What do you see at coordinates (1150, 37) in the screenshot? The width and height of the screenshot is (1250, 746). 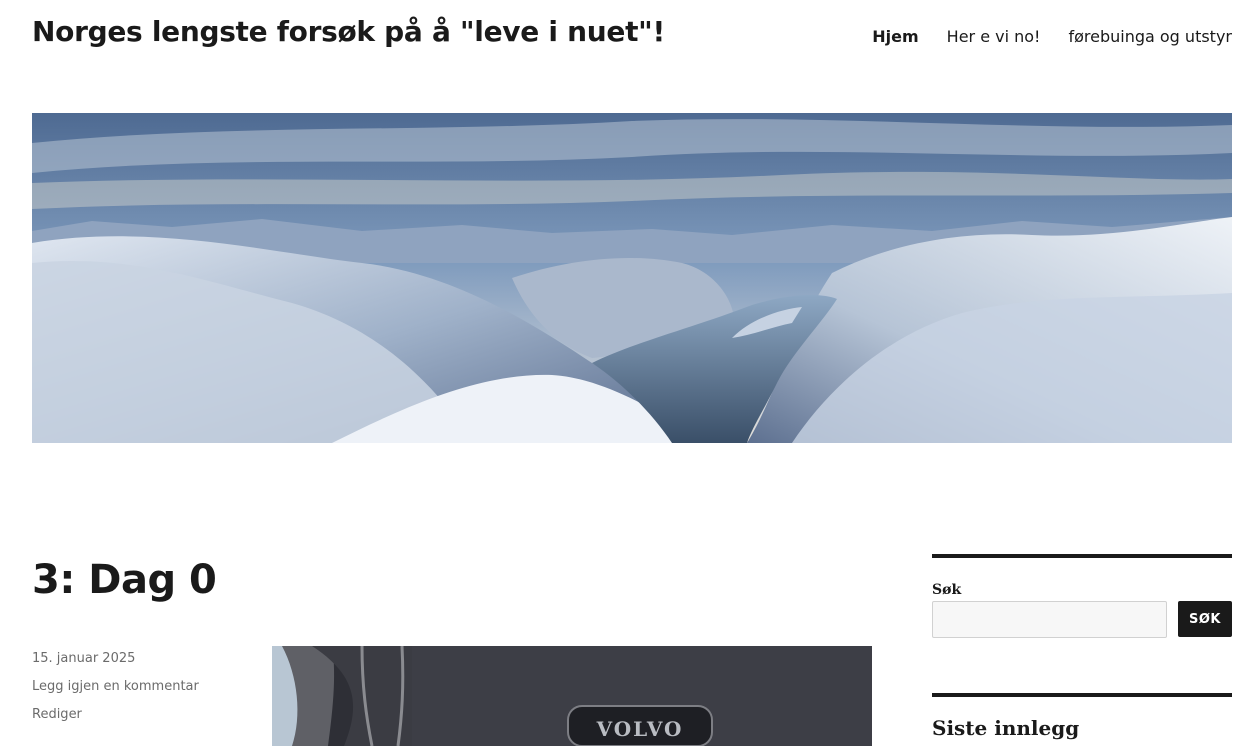 I see `nav-item-forebuinga-og-utstyr: førebuinga og utstyr` at bounding box center [1150, 37].